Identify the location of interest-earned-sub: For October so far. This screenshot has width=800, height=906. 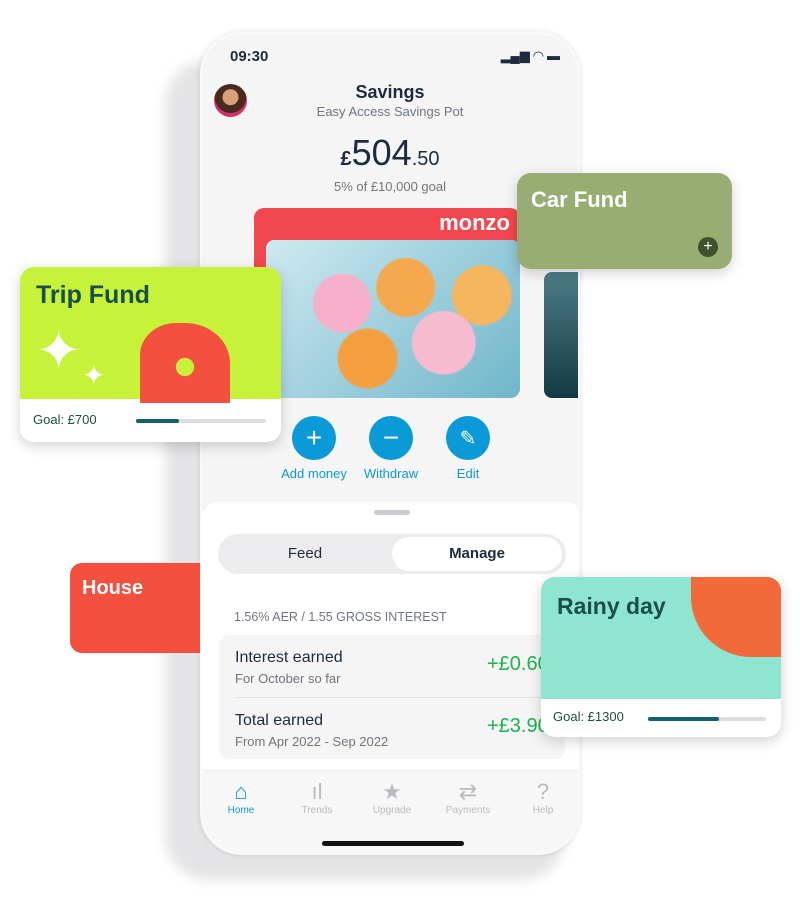
(288, 678).